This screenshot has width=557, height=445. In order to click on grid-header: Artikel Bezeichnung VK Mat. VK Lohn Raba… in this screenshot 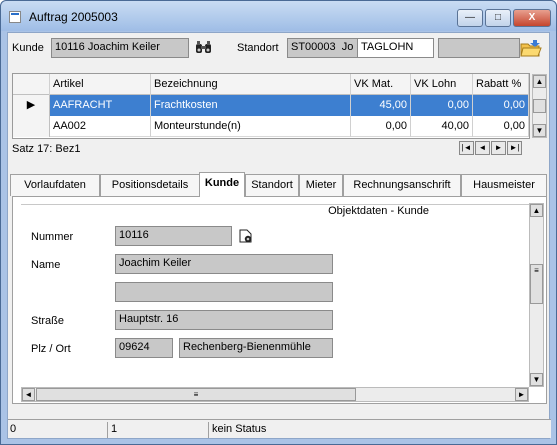, I will do `click(271, 84)`.